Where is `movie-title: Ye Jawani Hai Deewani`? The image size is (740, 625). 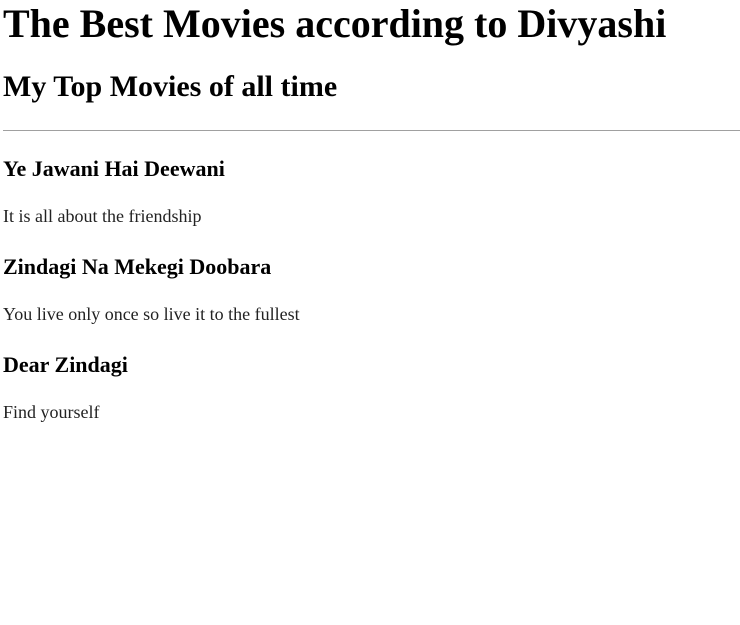 movie-title: Ye Jawani Hai Deewani is located at coordinates (114, 168).